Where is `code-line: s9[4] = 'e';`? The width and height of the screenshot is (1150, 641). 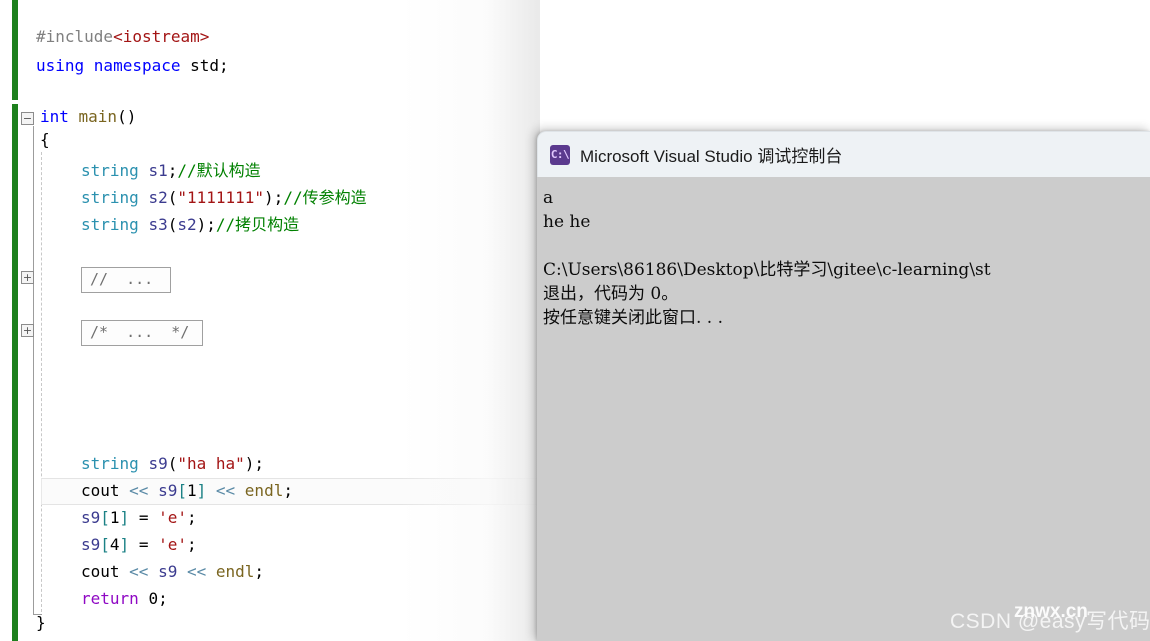 code-line: s9[4] = 'e'; is located at coordinates (139, 545).